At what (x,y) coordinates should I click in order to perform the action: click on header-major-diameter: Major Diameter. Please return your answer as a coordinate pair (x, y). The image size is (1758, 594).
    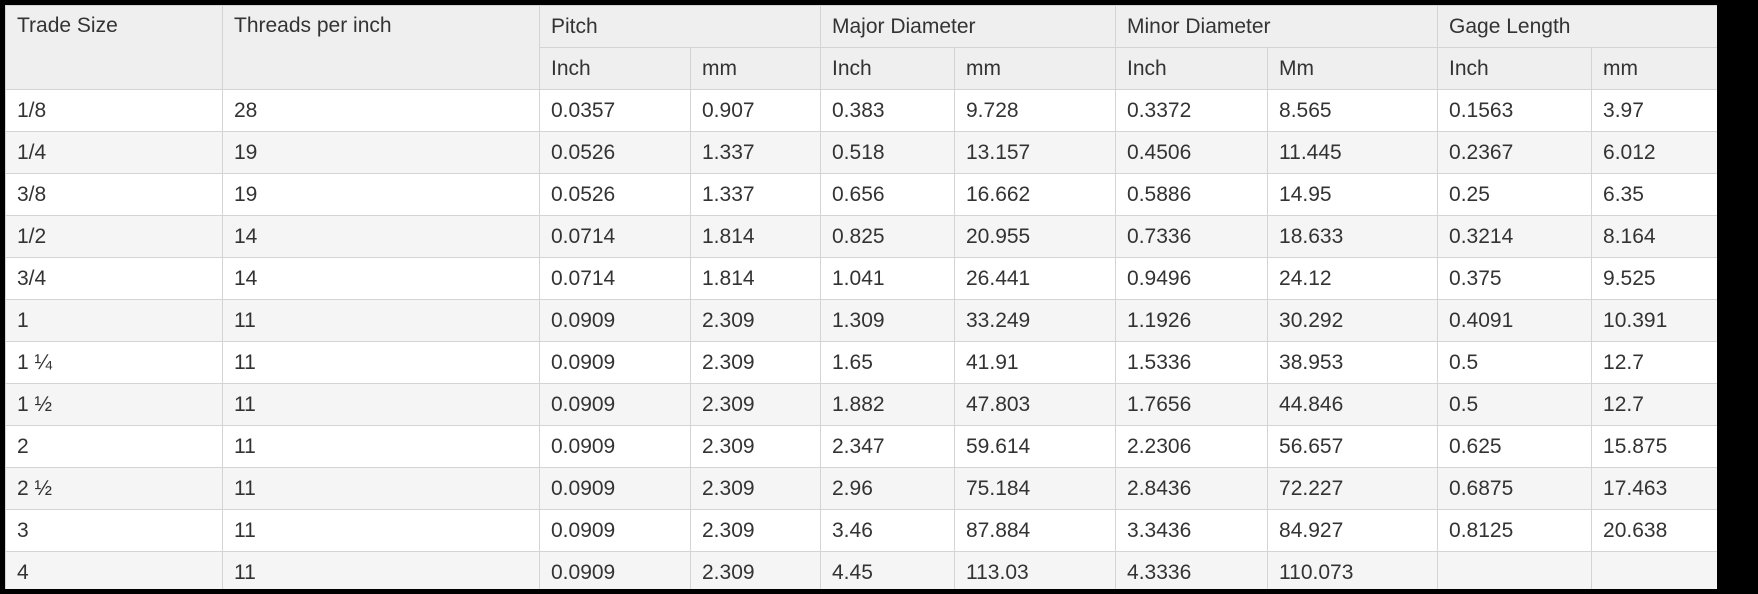
    Looking at the image, I should click on (968, 26).